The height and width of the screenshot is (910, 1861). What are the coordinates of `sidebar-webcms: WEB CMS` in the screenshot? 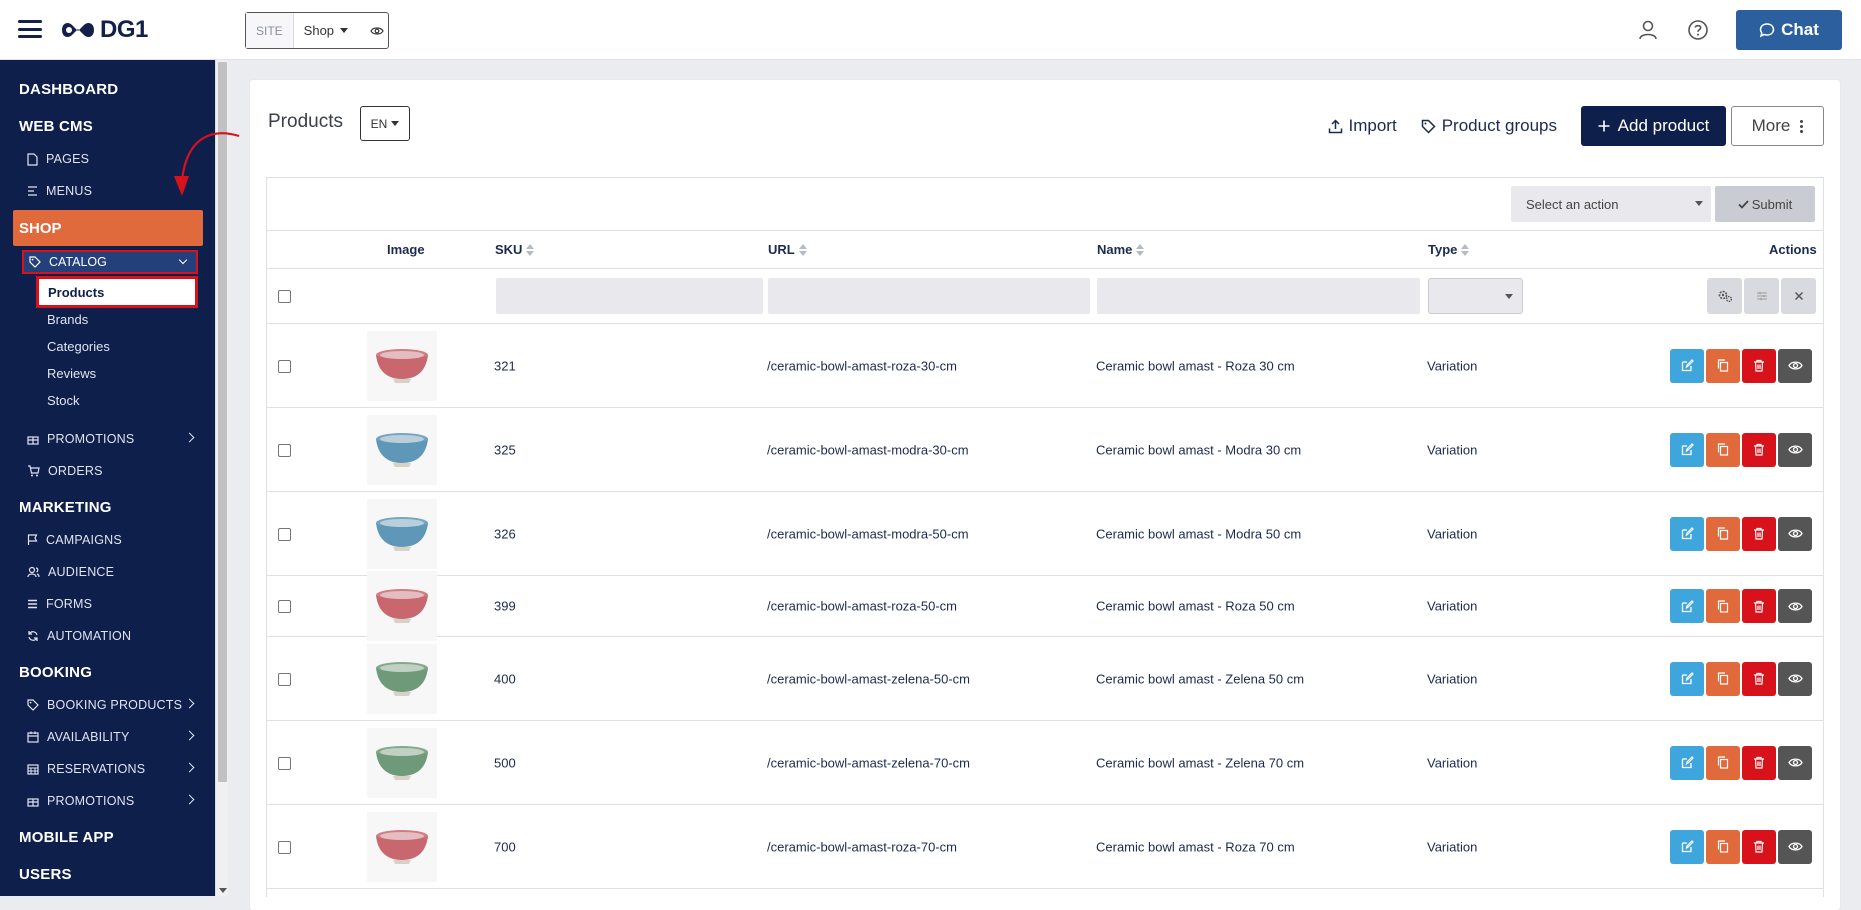 It's located at (56, 126).